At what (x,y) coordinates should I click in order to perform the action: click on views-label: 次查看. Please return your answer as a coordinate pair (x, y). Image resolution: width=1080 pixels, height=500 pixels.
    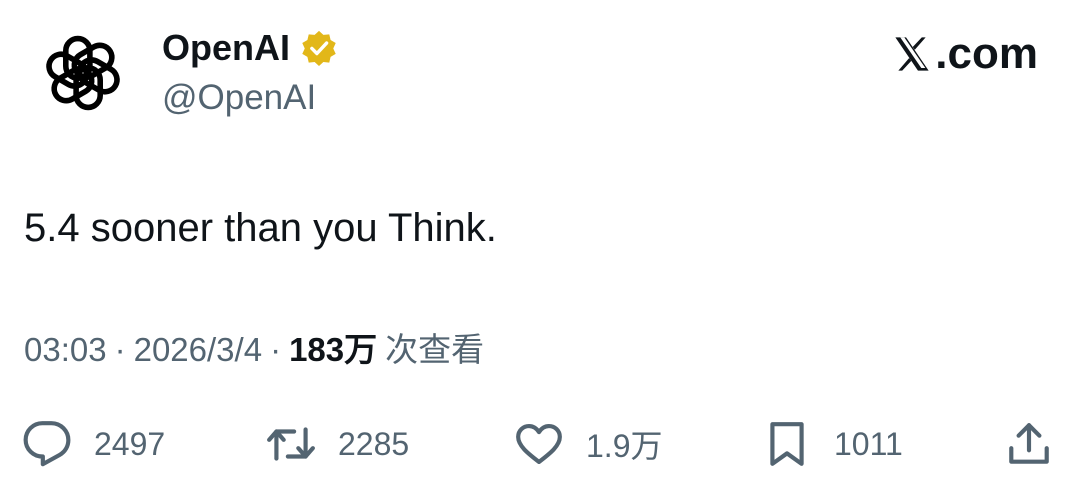
    Looking at the image, I should click on (435, 349).